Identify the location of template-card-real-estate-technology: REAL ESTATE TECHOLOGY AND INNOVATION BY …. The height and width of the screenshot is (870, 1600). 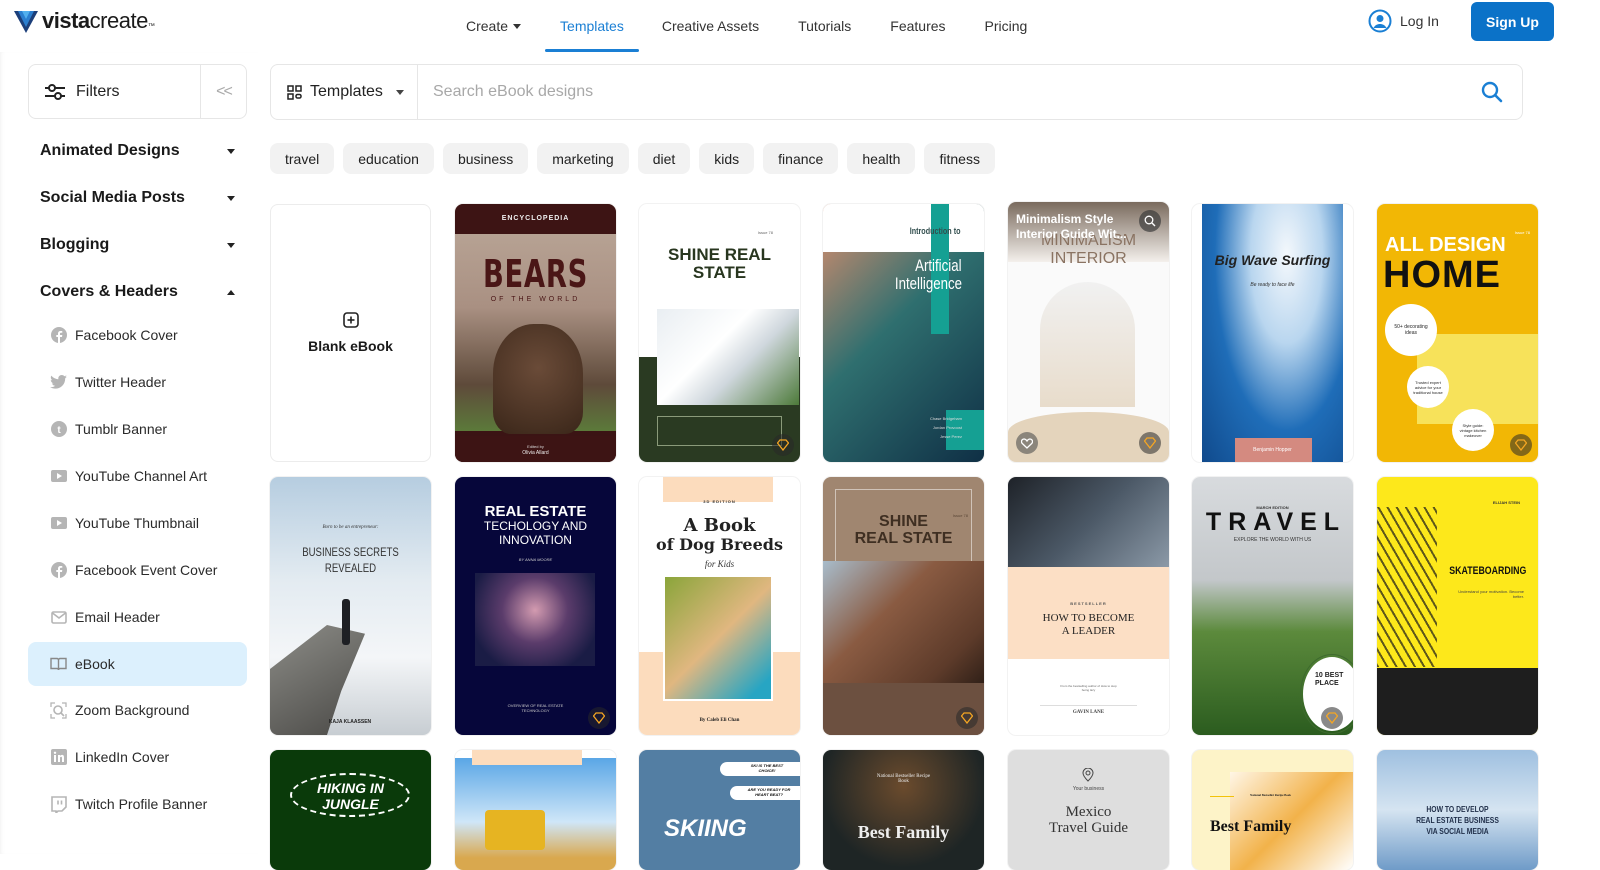
(535, 606).